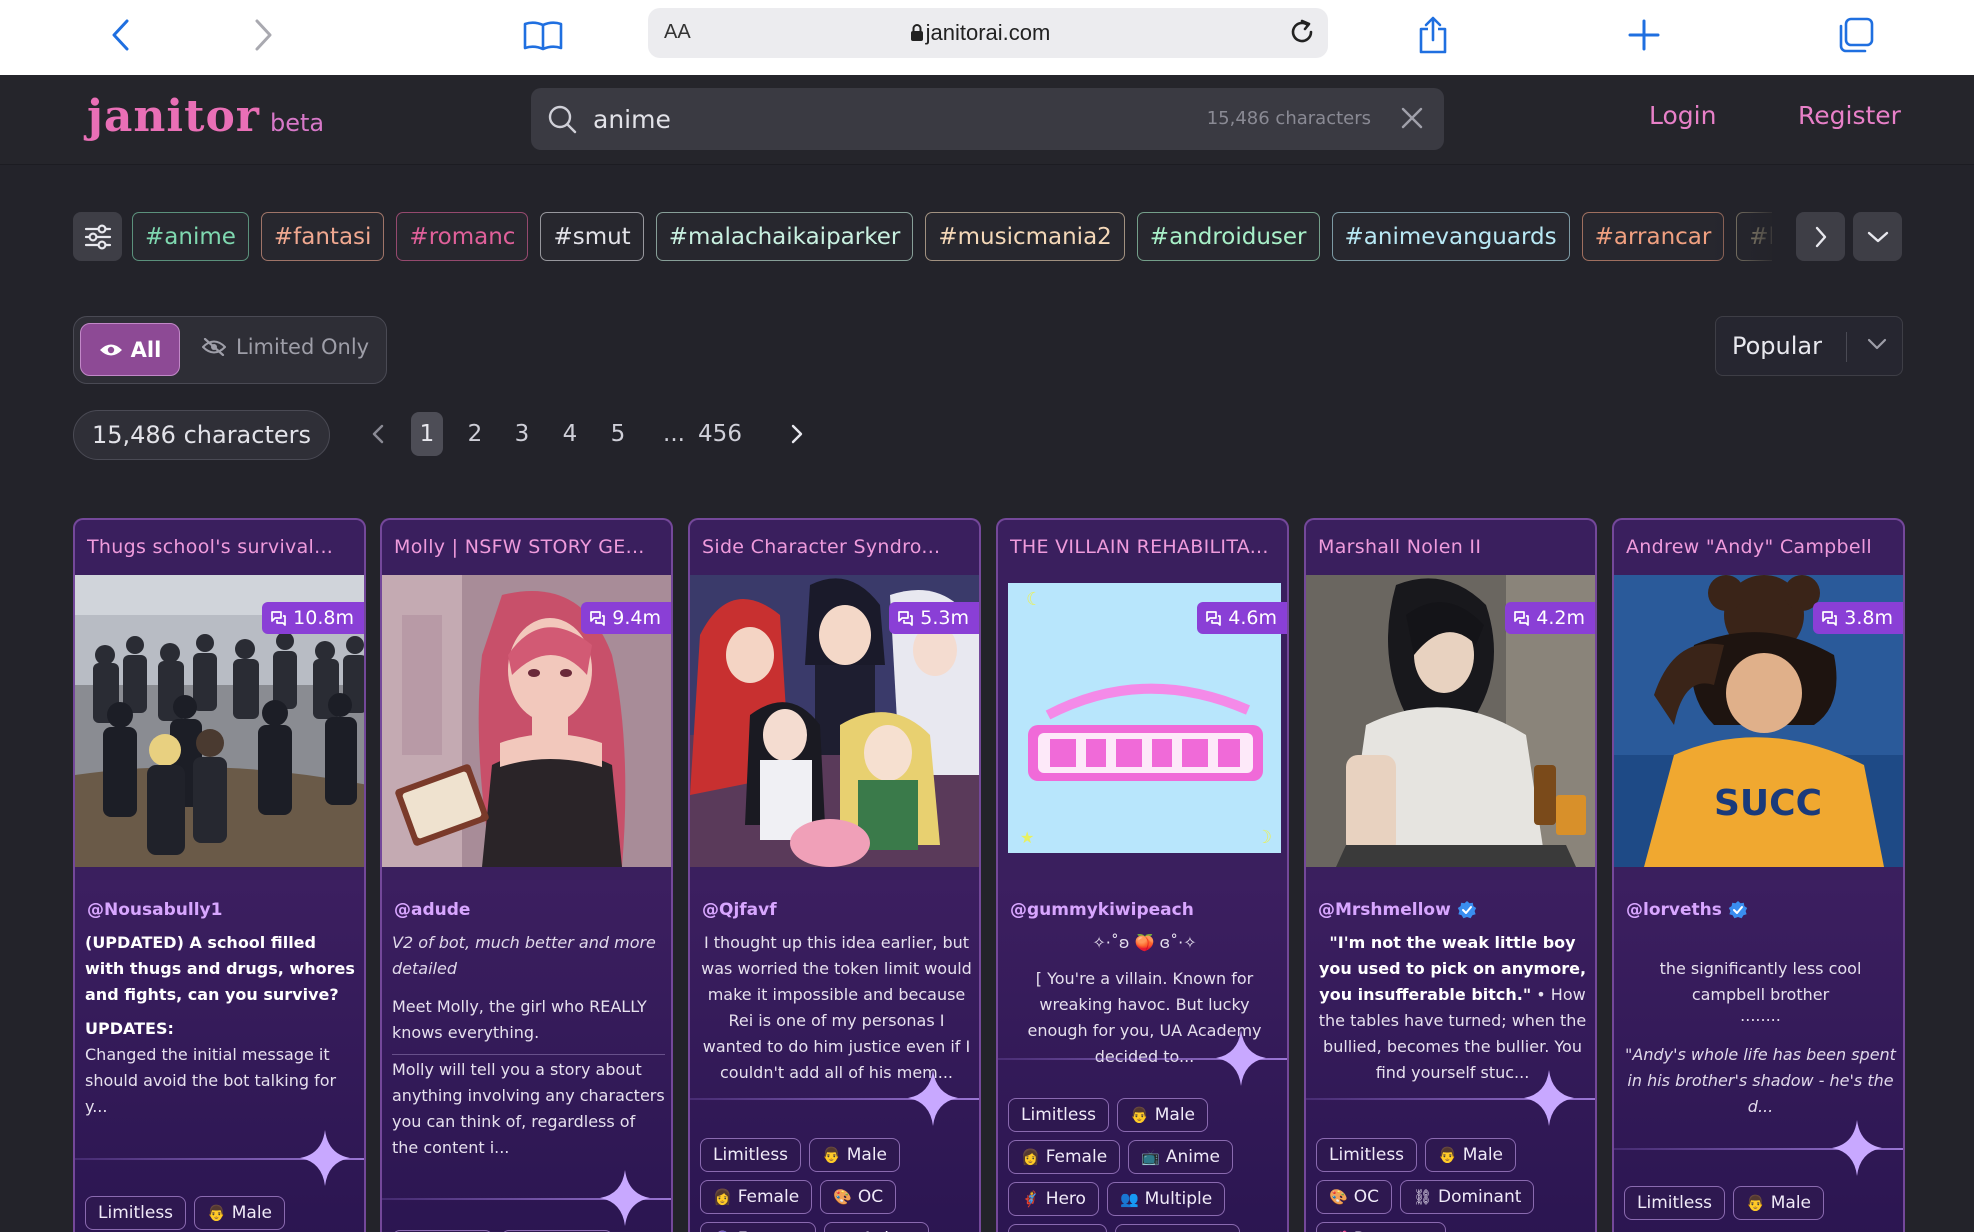 This screenshot has height=1232, width=1974. Describe the element at coordinates (154, 910) in the screenshot. I see `creator-handle: @Nousabully1` at that location.